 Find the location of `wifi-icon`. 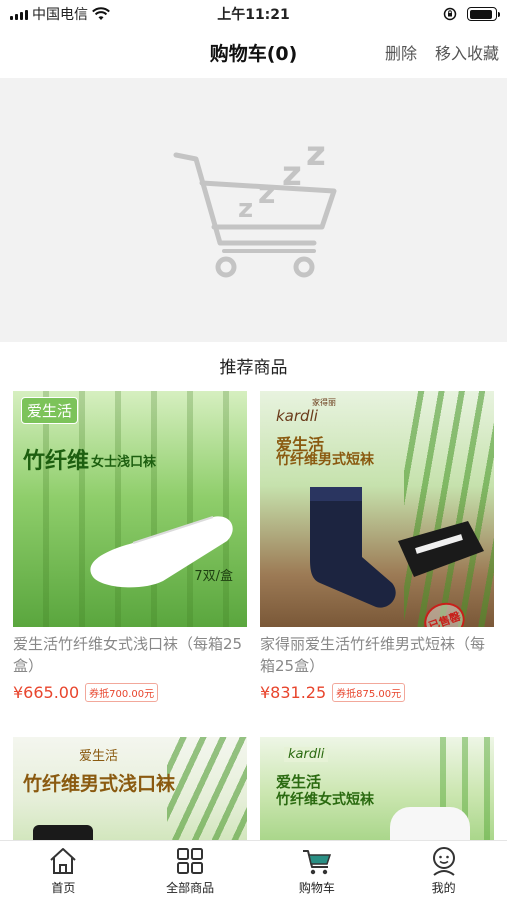

wifi-icon is located at coordinates (101, 13).